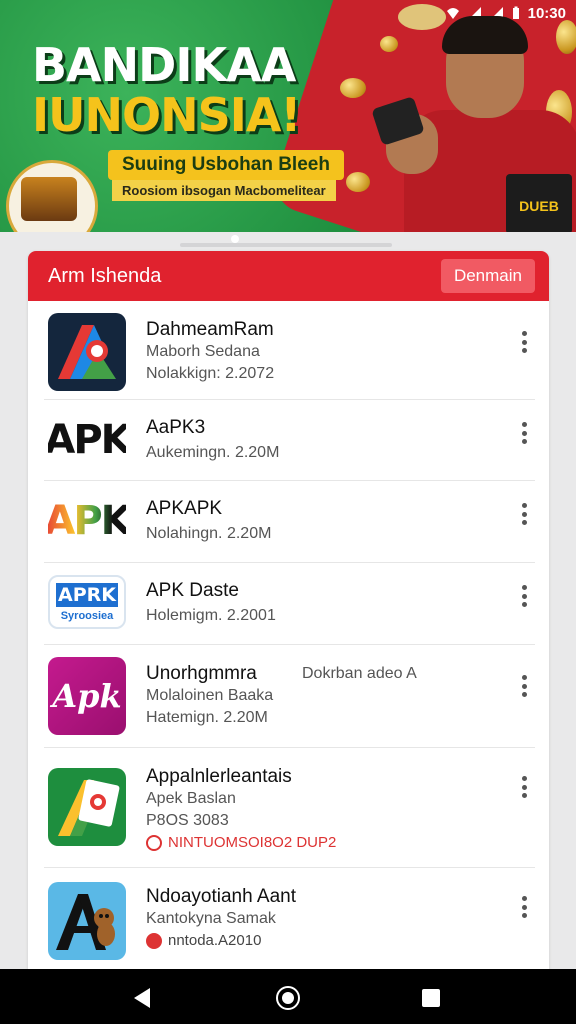  I want to click on app-developer: Molaloinen Baaka, so click(210, 695).